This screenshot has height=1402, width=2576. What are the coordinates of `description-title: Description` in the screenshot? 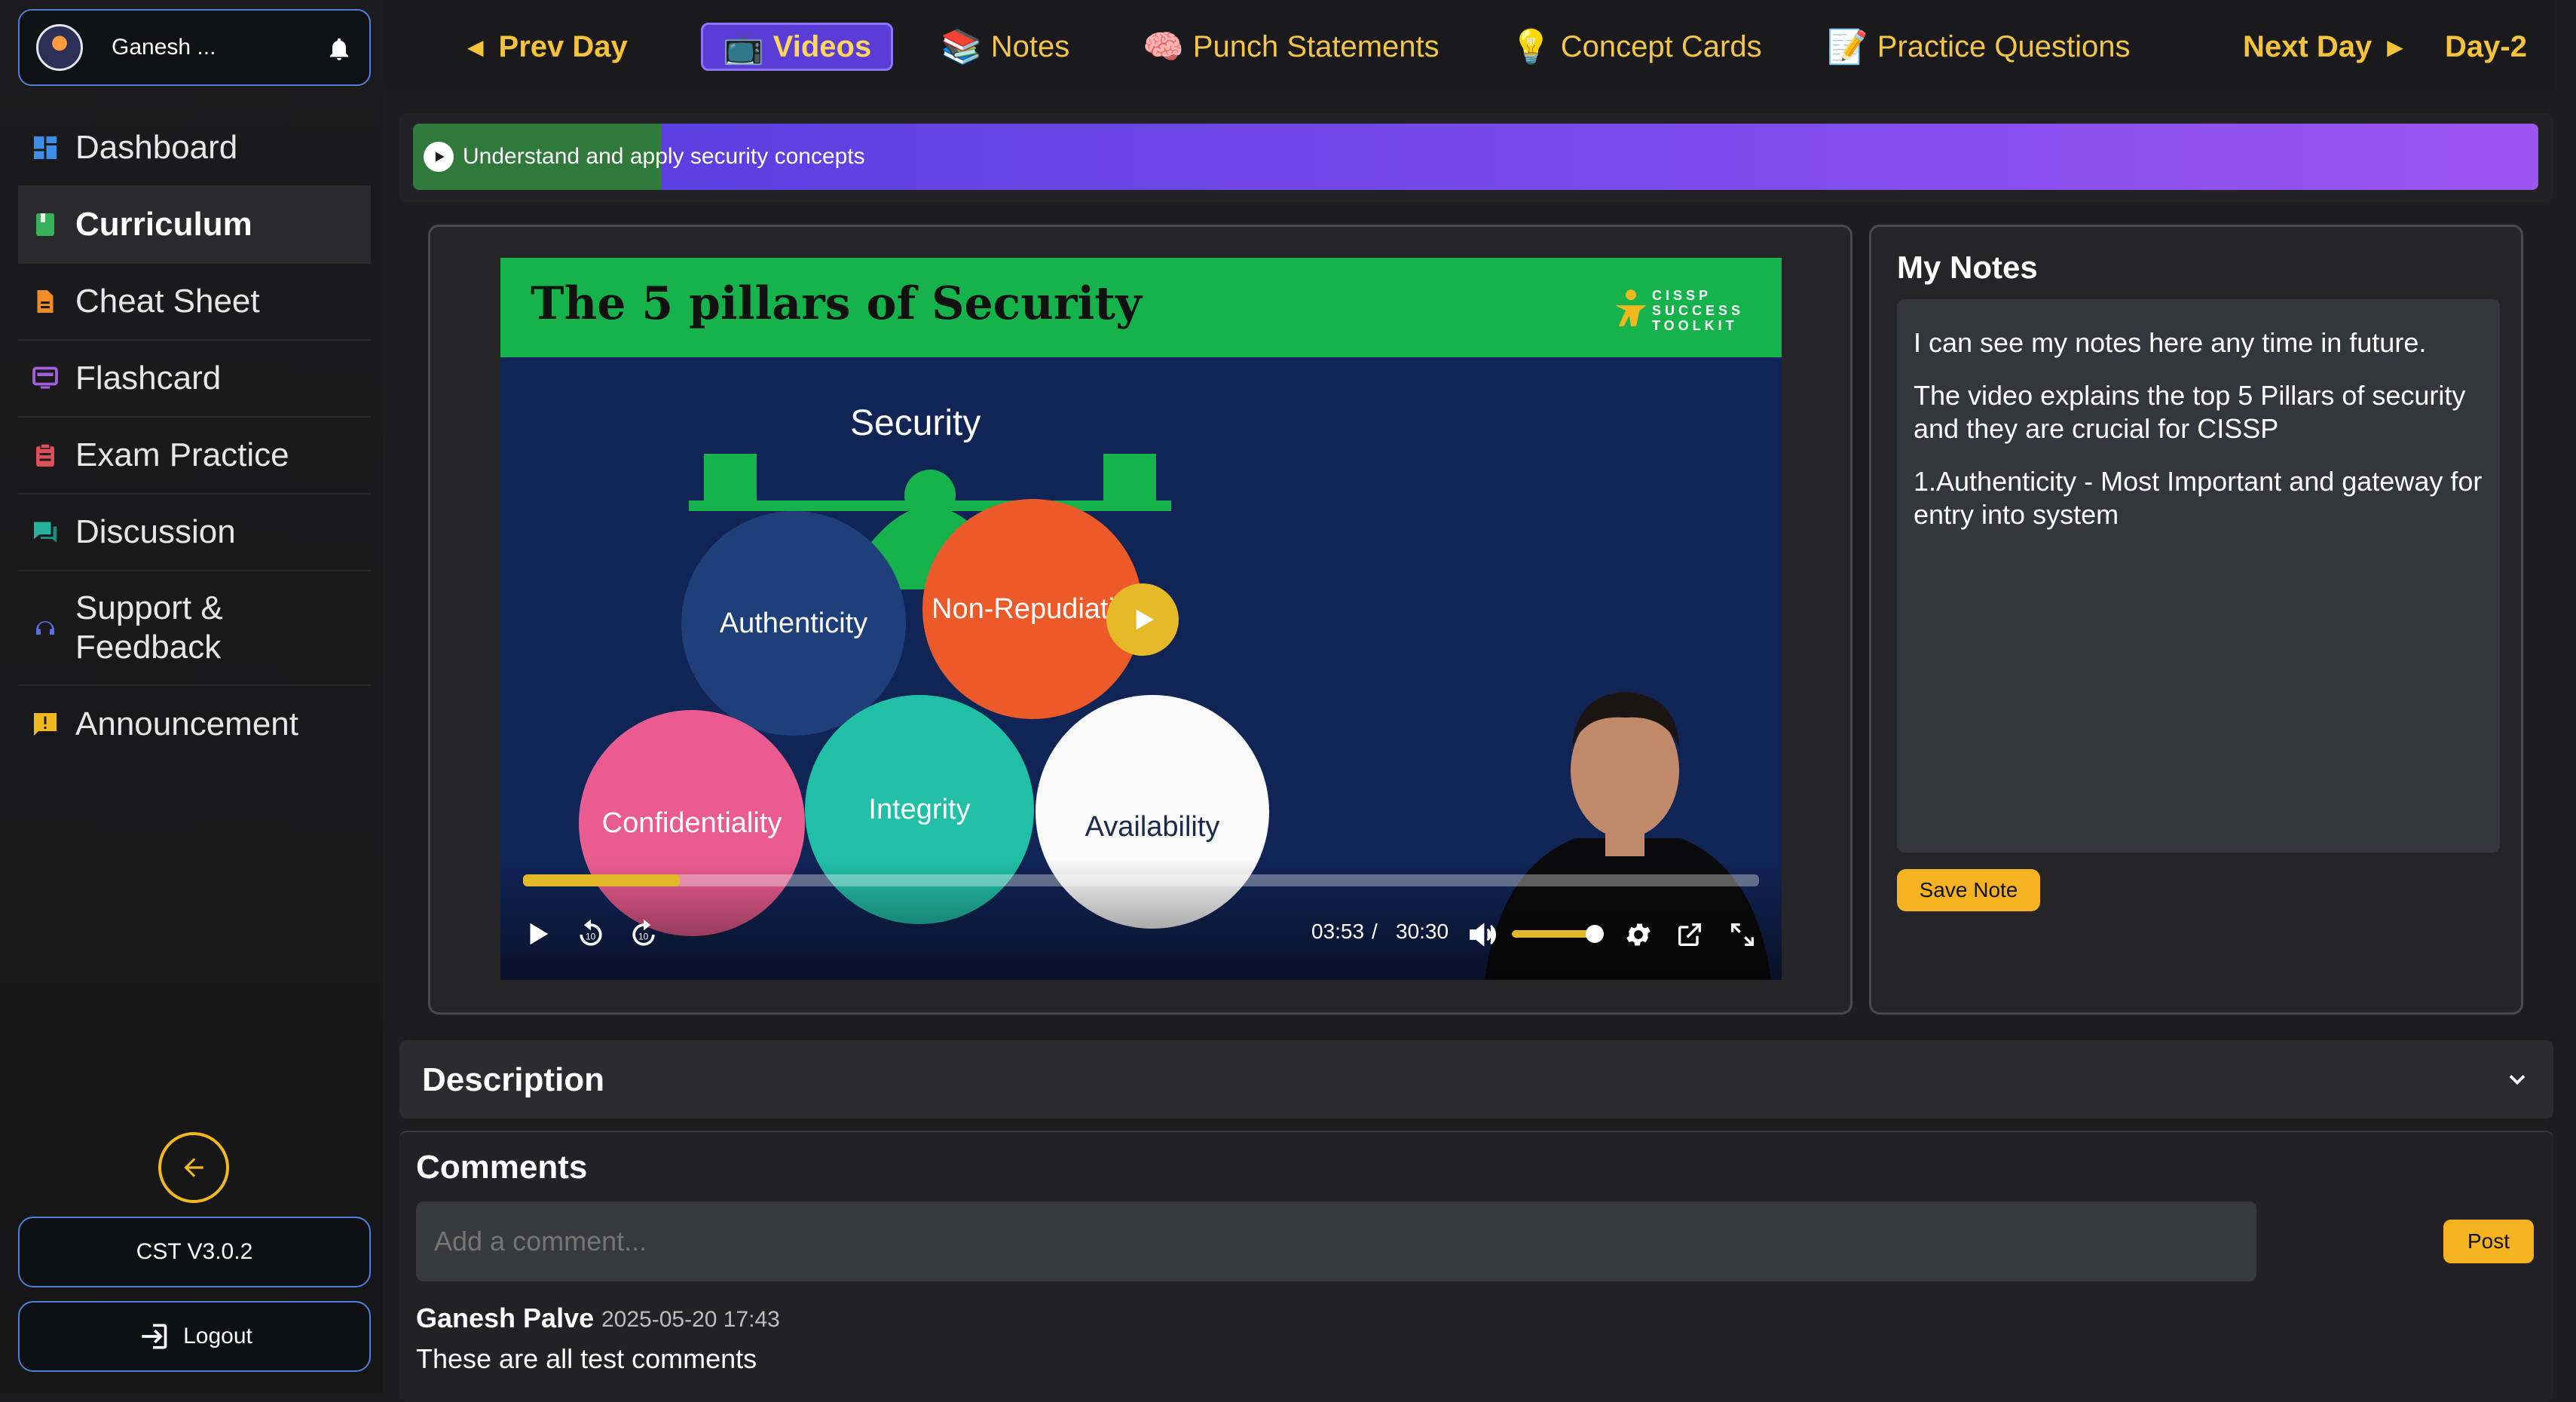 It's located at (513, 1079).